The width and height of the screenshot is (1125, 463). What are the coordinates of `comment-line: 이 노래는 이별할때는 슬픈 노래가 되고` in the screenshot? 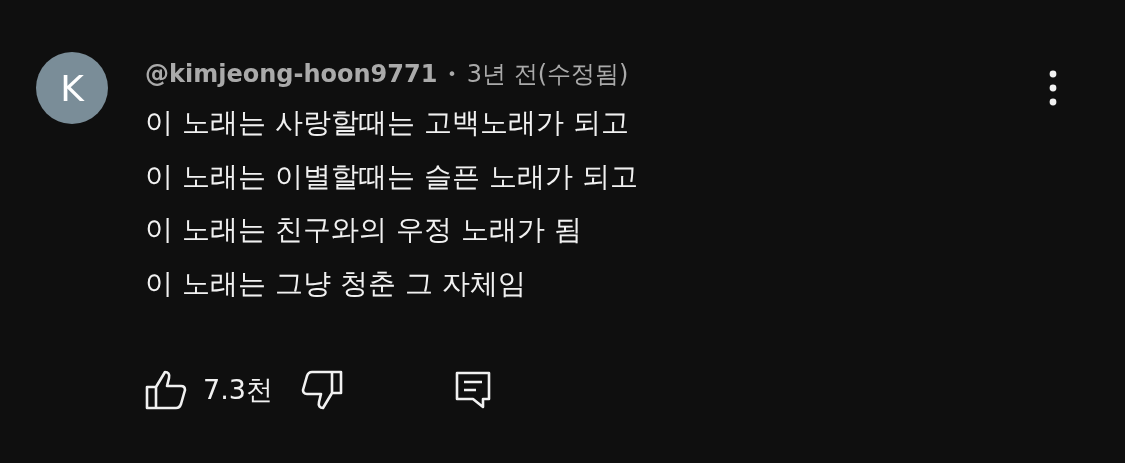 It's located at (391, 176).